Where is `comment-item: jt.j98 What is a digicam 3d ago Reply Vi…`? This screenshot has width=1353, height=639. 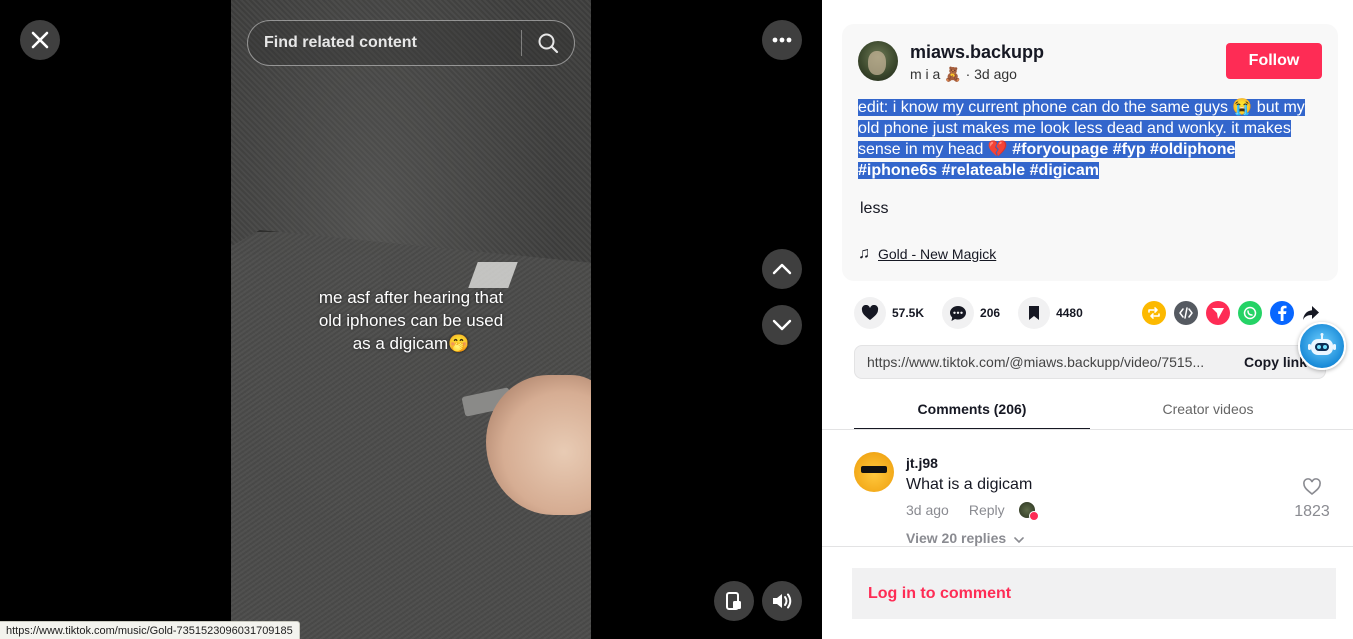
comment-item: jt.j98 What is a digicam 3d ago Reply Vi… is located at coordinates (1092, 499).